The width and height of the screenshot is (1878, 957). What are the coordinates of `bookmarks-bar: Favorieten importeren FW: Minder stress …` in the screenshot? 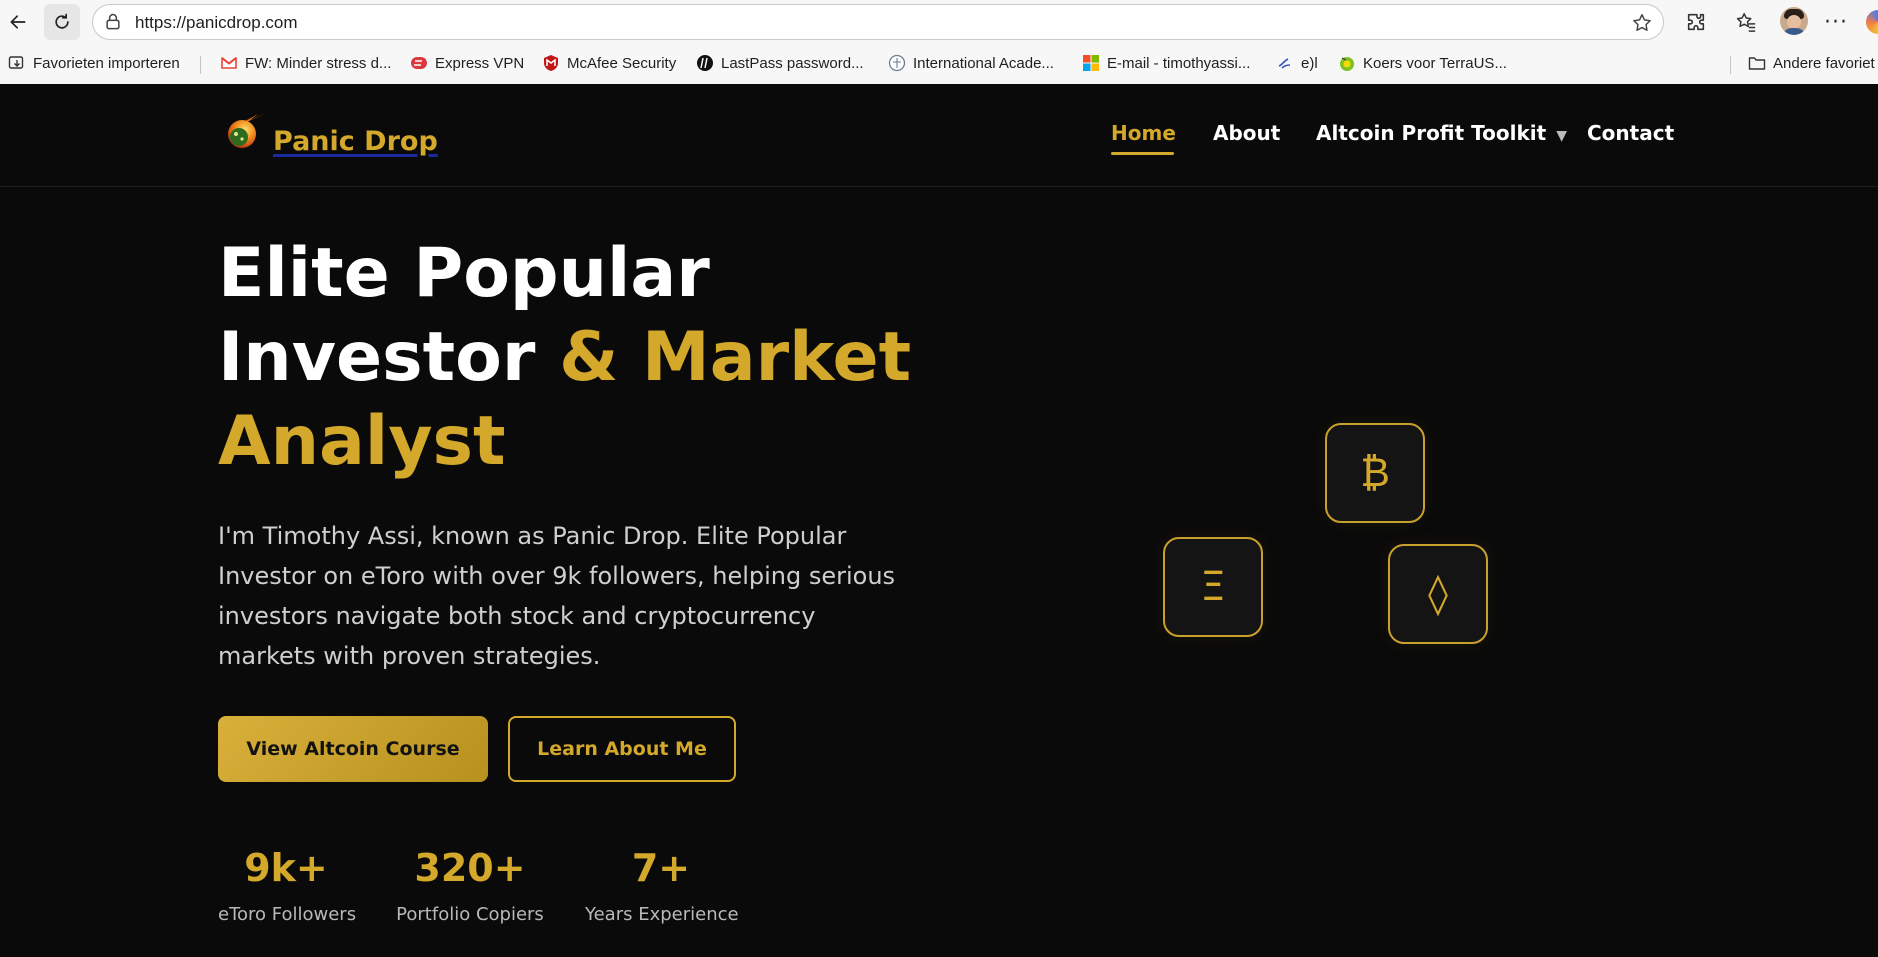 It's located at (939, 64).